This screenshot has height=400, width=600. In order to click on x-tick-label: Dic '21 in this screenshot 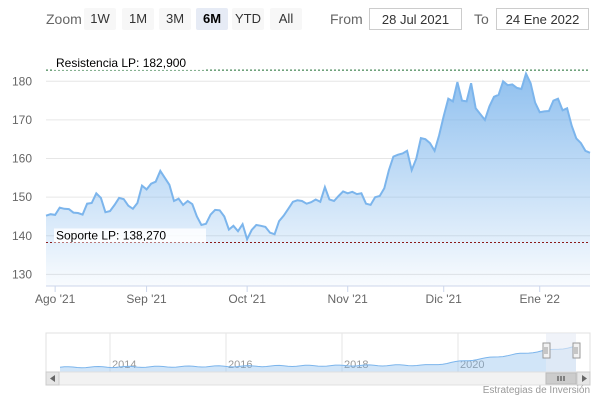, I will do `click(444, 299)`.